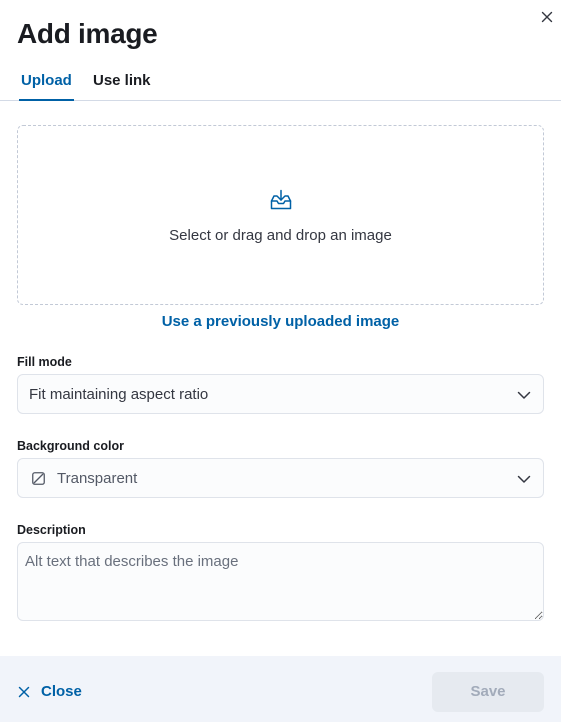 The height and width of the screenshot is (722, 561). What do you see at coordinates (70, 446) in the screenshot?
I see `background-color-label: Background color` at bounding box center [70, 446].